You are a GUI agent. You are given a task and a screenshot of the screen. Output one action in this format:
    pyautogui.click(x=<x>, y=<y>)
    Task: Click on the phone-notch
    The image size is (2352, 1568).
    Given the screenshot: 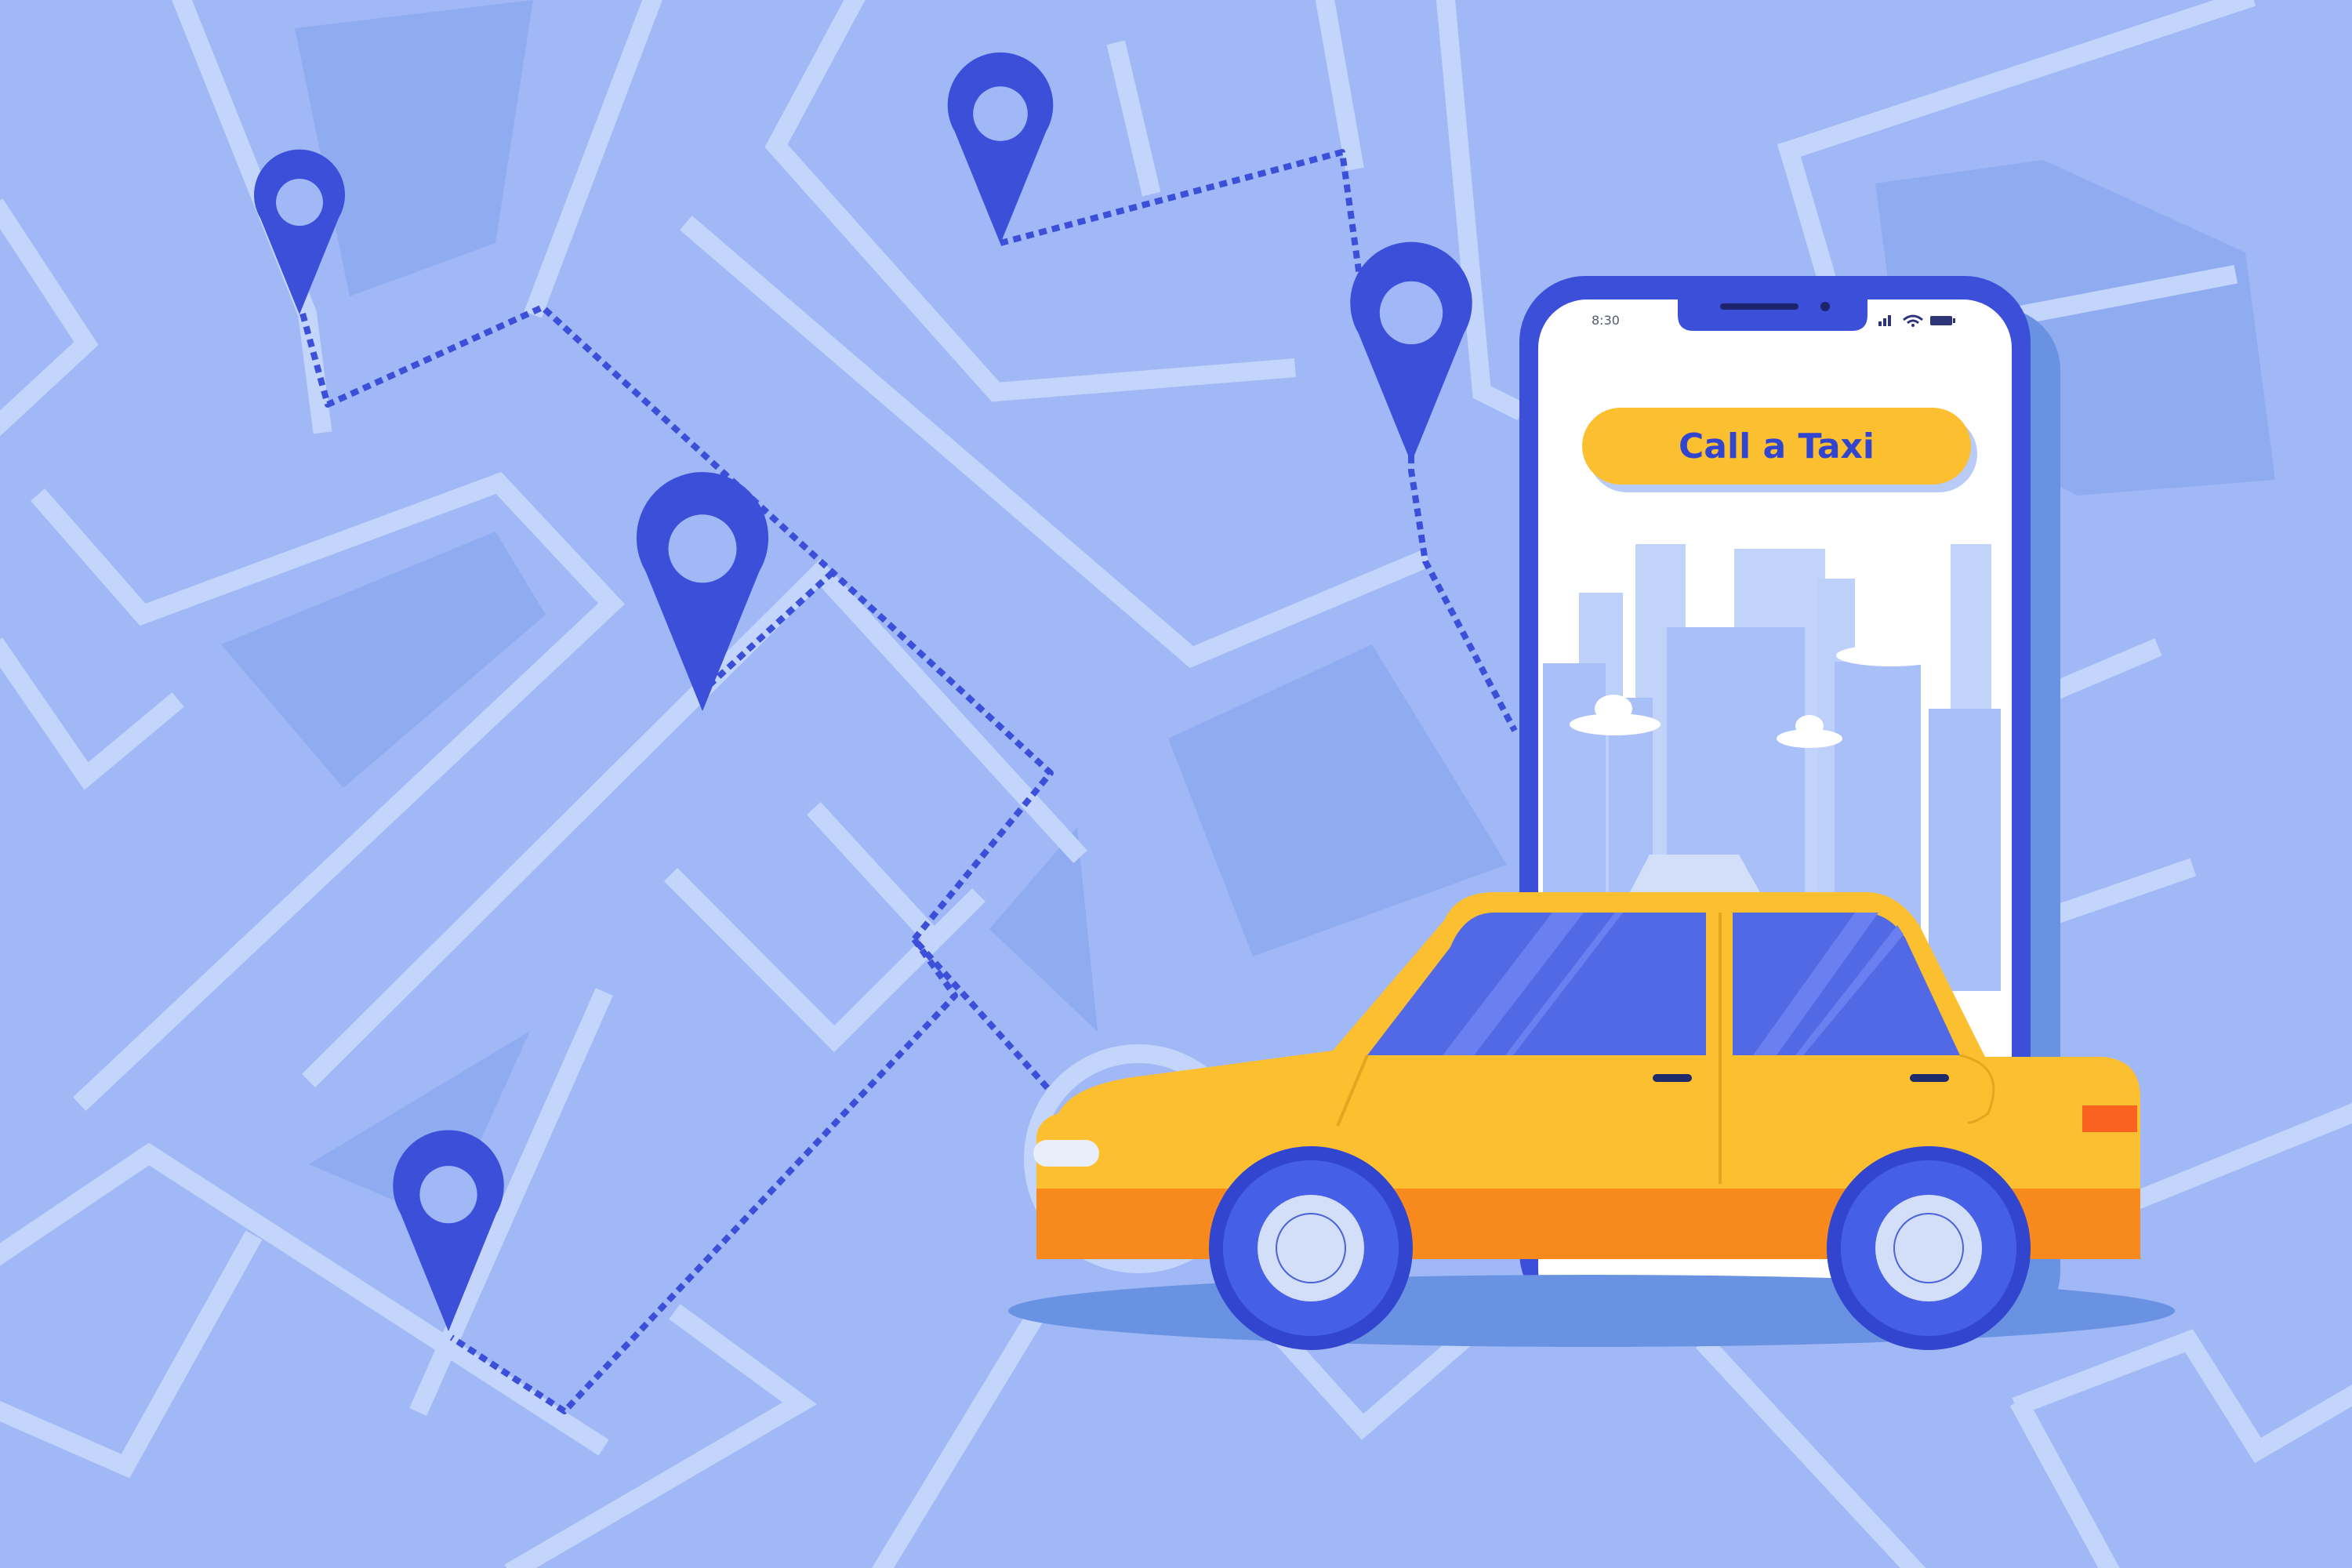 What is the action you would take?
    pyautogui.click(x=1773, y=313)
    